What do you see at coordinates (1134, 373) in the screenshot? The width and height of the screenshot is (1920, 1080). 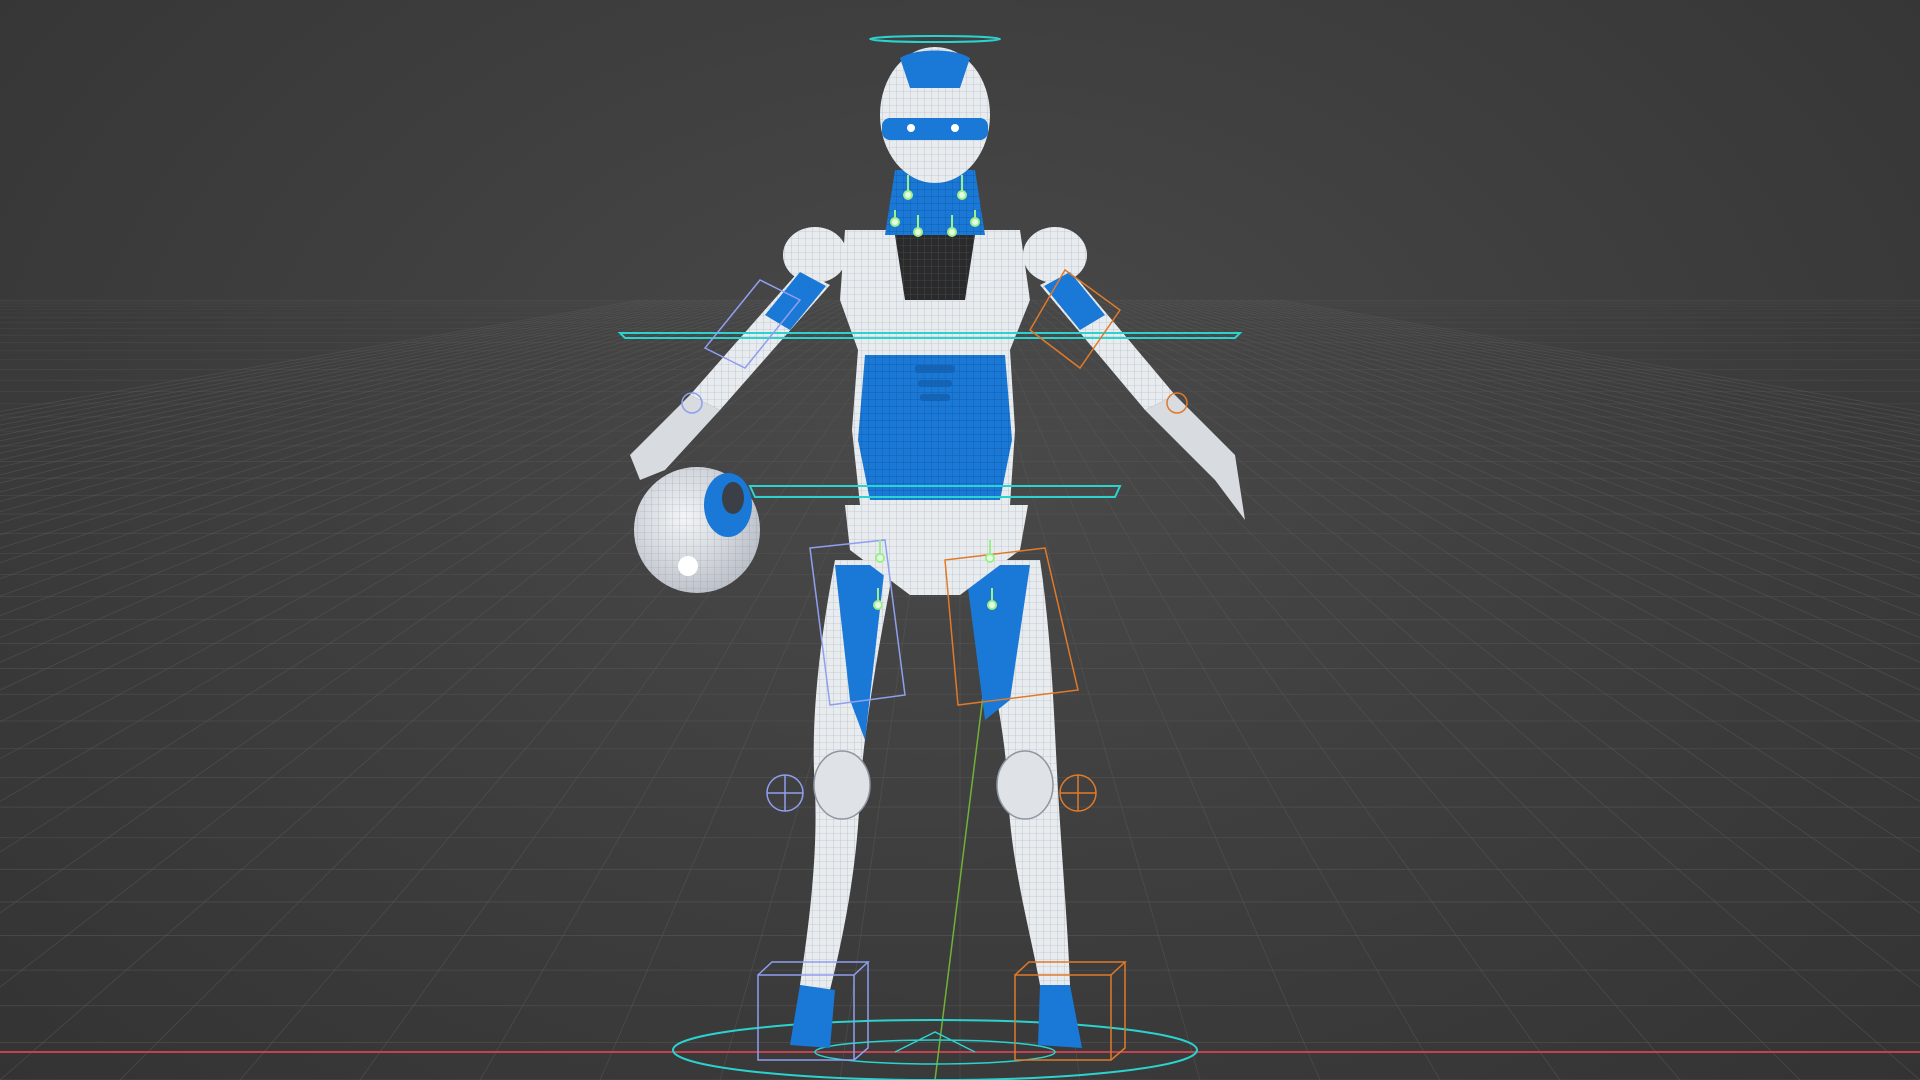 I see `right-arm` at bounding box center [1134, 373].